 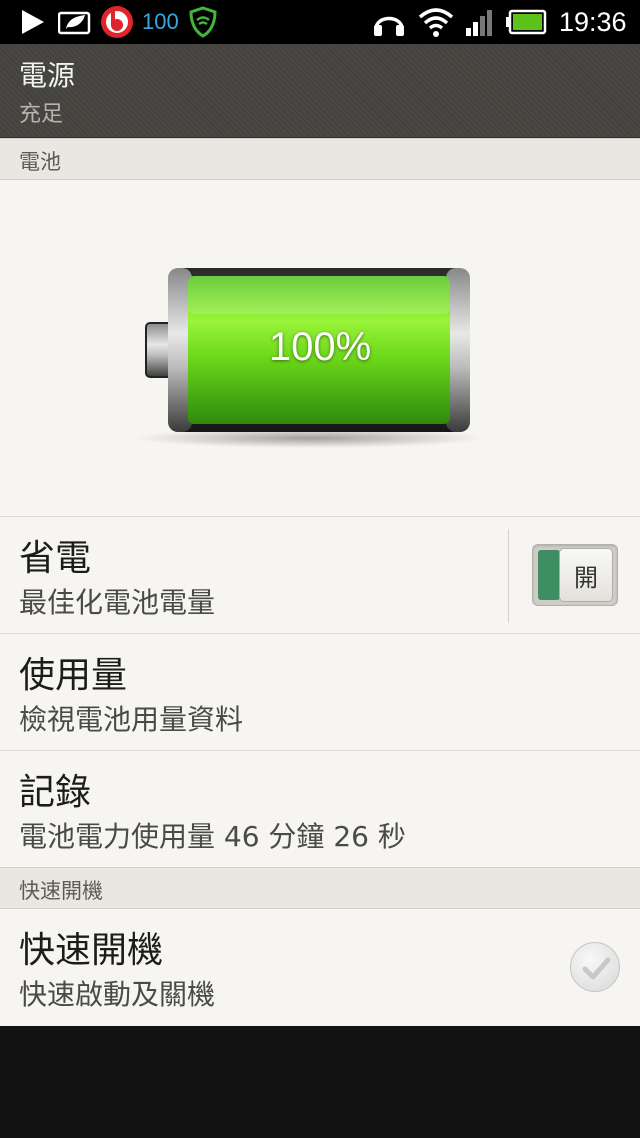 What do you see at coordinates (320, 888) in the screenshot?
I see `section-header-fast-boot: 快速開機` at bounding box center [320, 888].